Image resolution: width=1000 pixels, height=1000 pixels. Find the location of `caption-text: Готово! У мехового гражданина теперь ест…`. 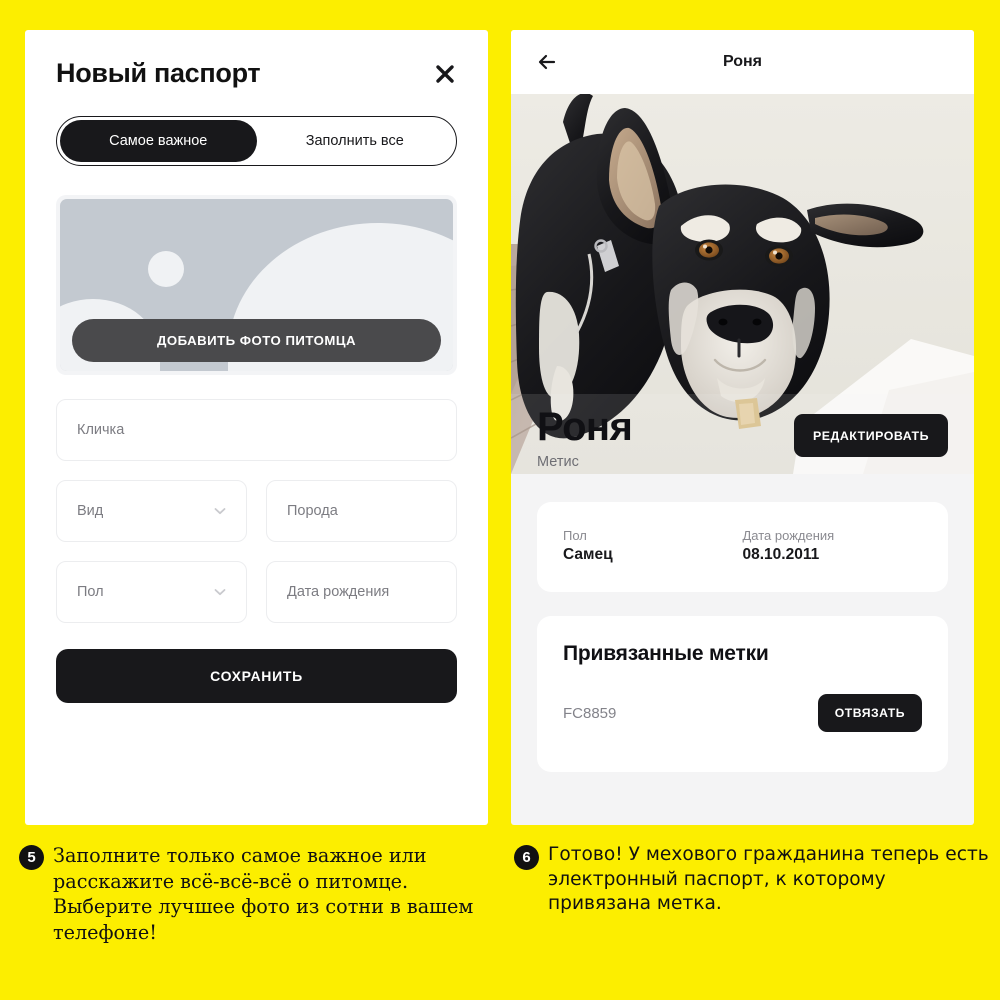

caption-text: Готово! У мехового гражданина теперь ест… is located at coordinates (768, 879).